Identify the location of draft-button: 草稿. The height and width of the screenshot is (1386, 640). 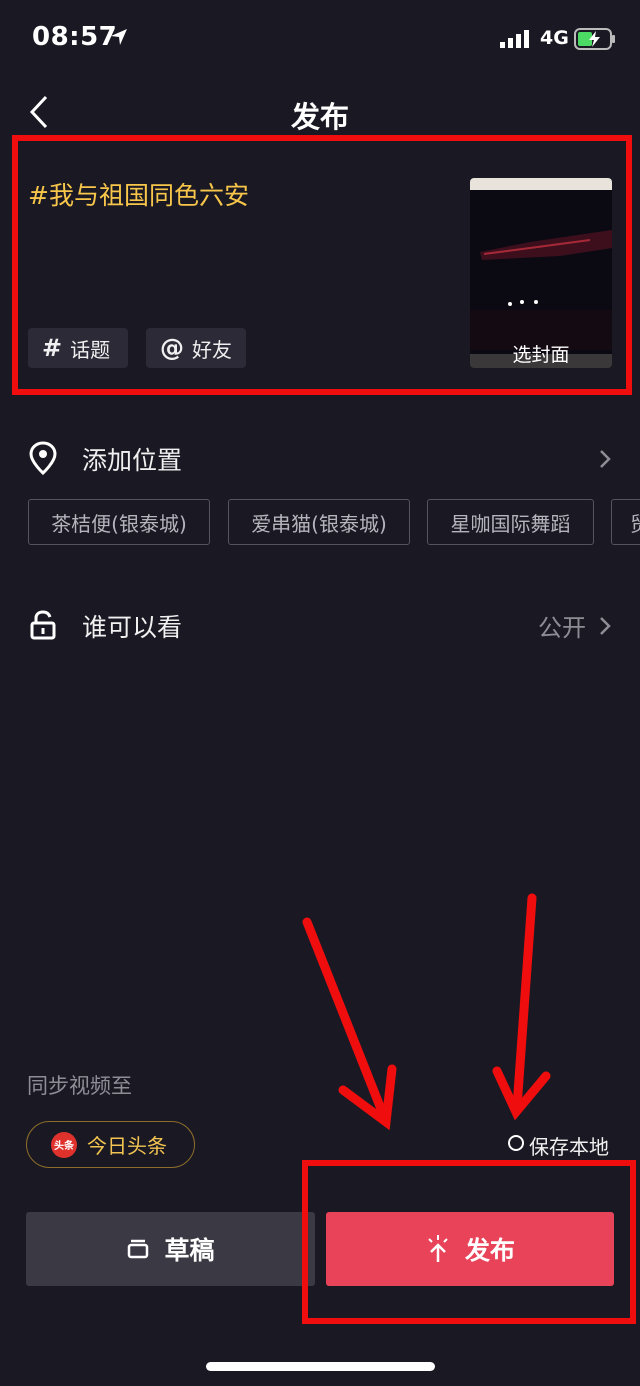
(170, 1249).